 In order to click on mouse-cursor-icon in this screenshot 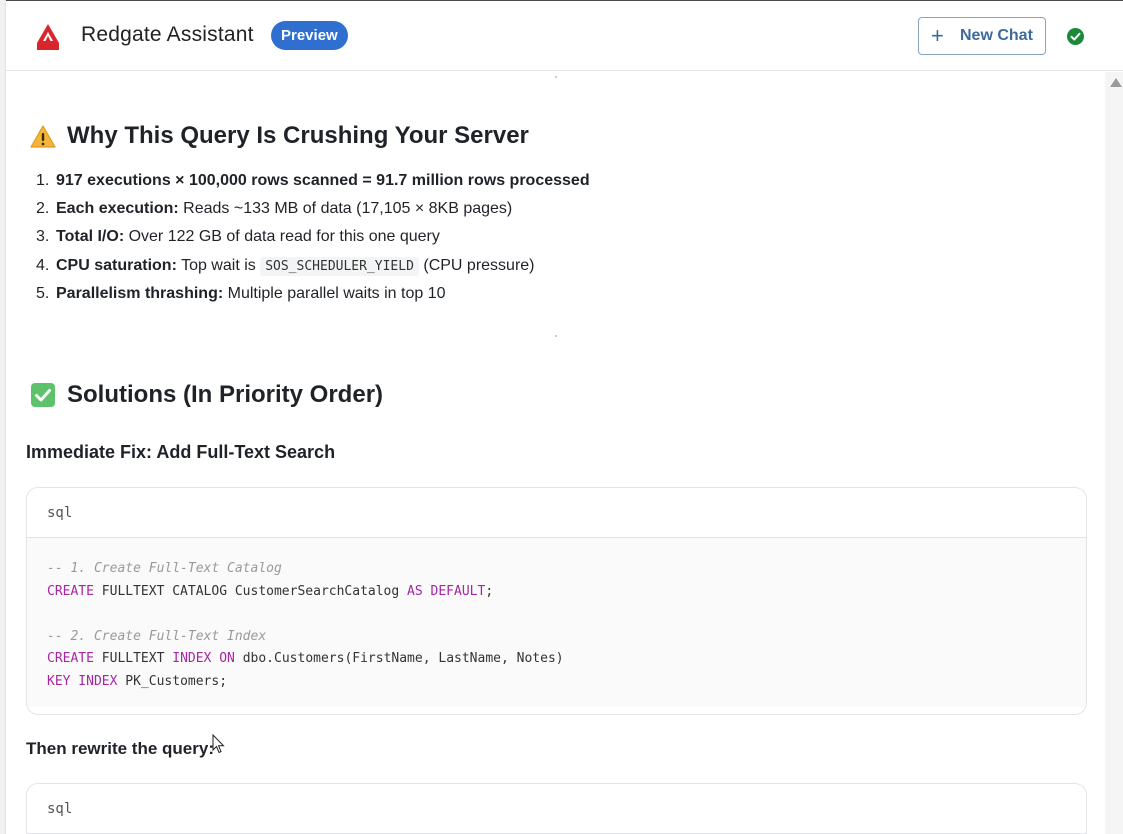, I will do `click(218, 744)`.